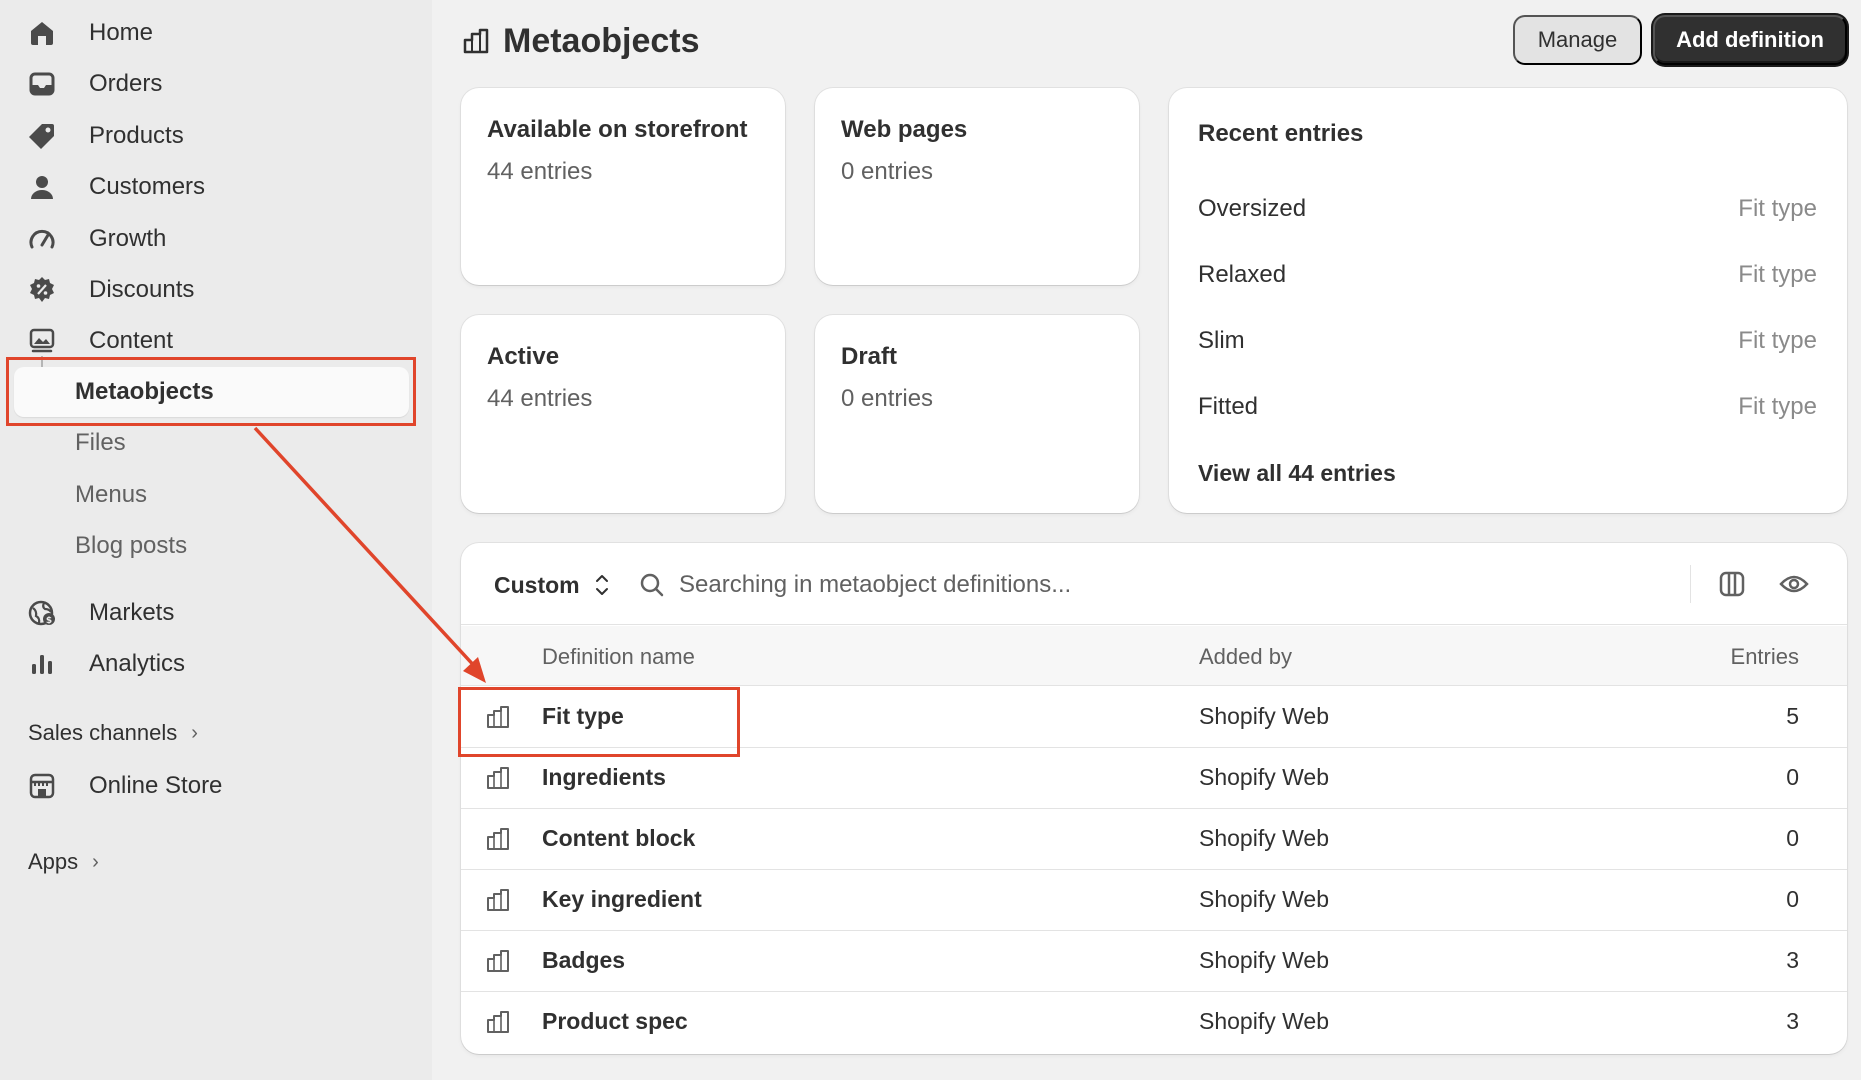 This screenshot has height=1080, width=1861. What do you see at coordinates (622, 899) in the screenshot?
I see `definition-name: Key ingredient` at bounding box center [622, 899].